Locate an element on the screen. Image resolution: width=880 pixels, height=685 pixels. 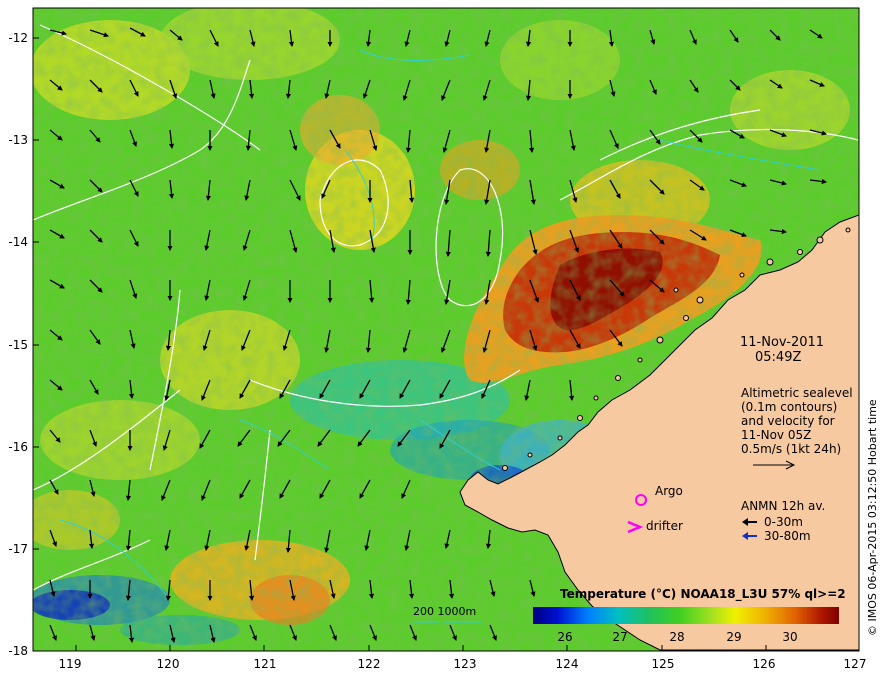
y-tick-label: -12 is located at coordinates (18, 38).